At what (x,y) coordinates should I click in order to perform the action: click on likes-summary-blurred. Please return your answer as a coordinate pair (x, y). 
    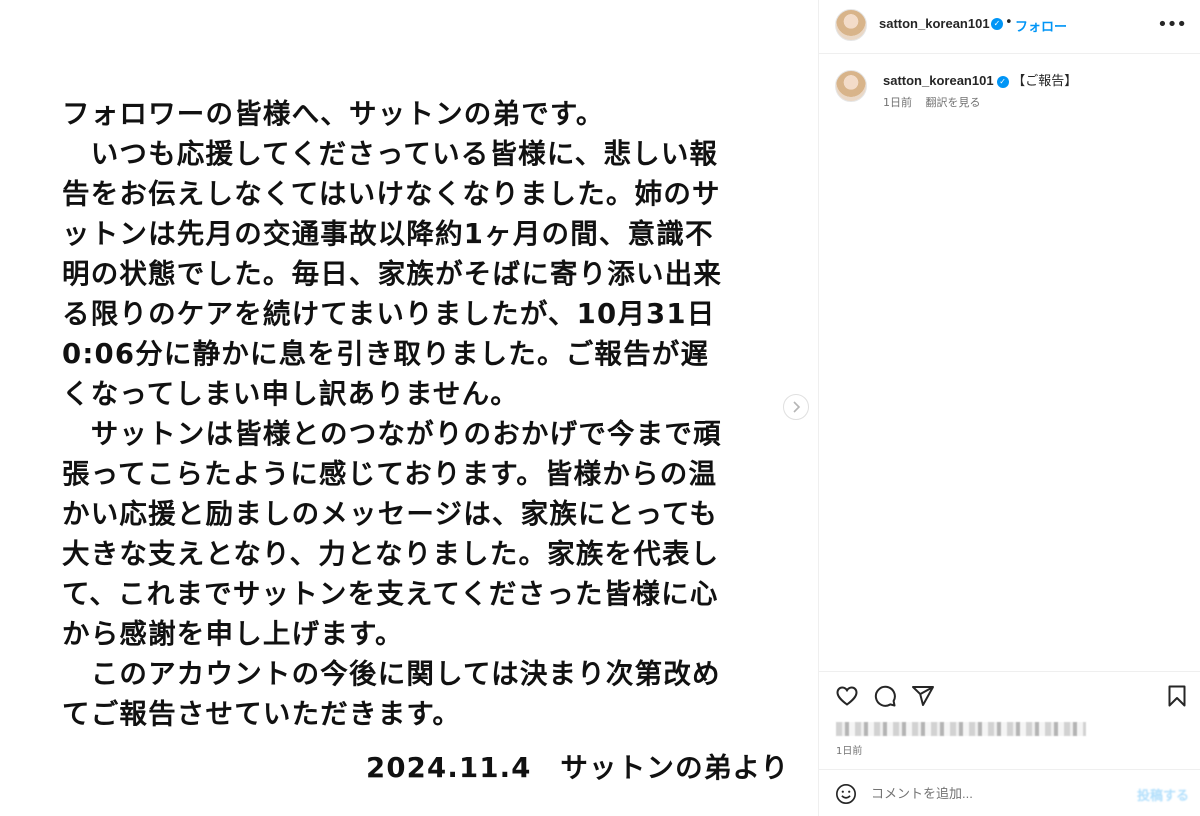
    Looking at the image, I should click on (961, 729).